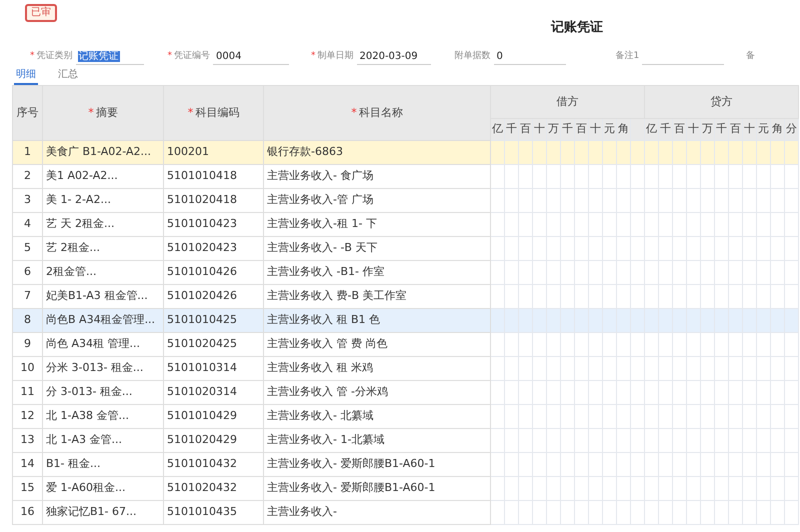 The height and width of the screenshot is (532, 800). What do you see at coordinates (332, 57) in the screenshot?
I see `field-label: * 制单日期` at bounding box center [332, 57].